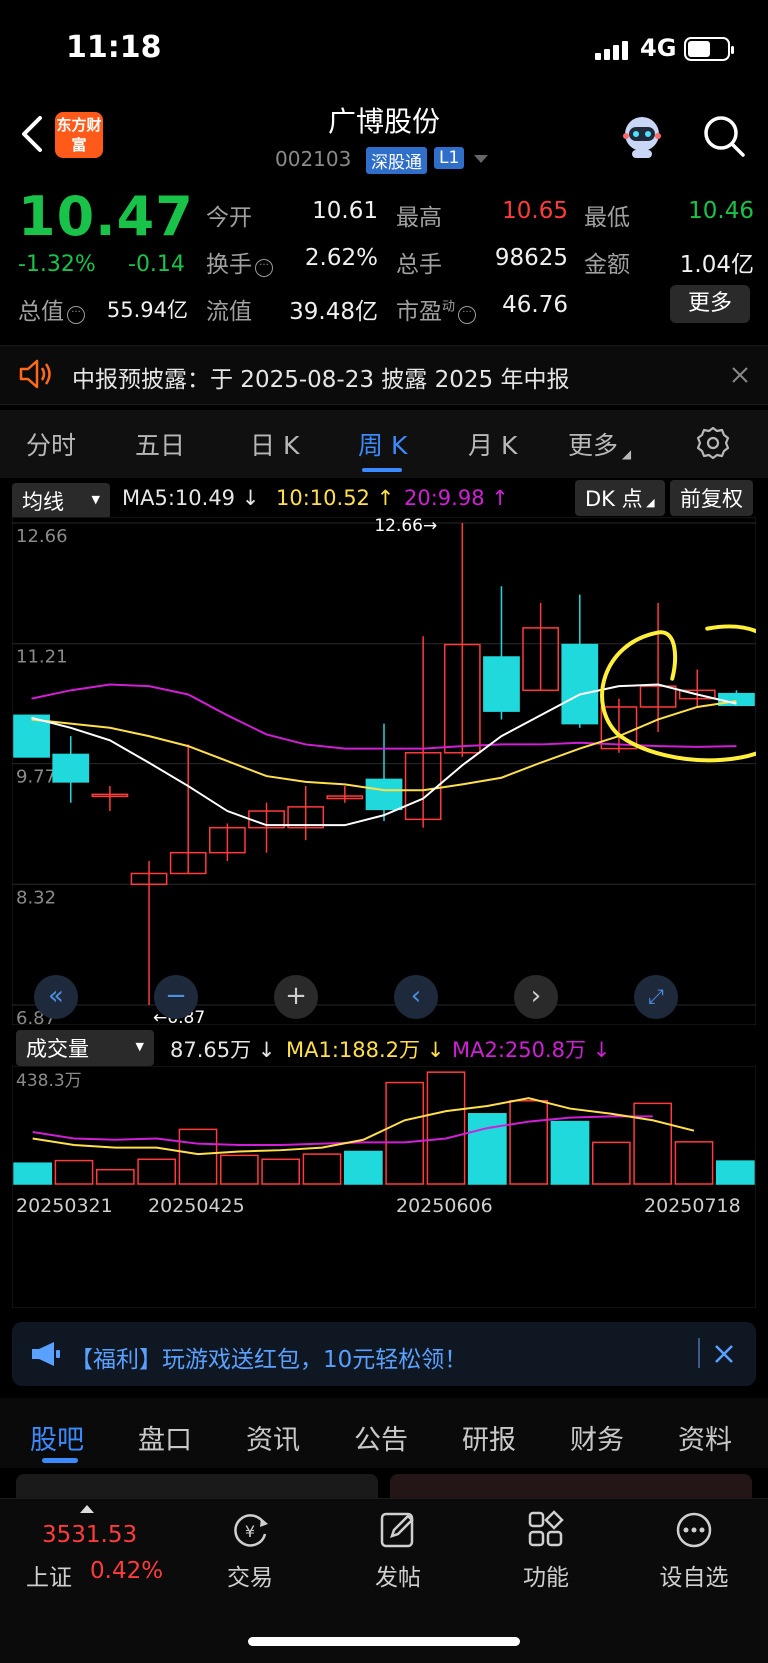 This screenshot has width=768, height=1663. What do you see at coordinates (46, 1354) in the screenshot?
I see `megaphone-icon` at bounding box center [46, 1354].